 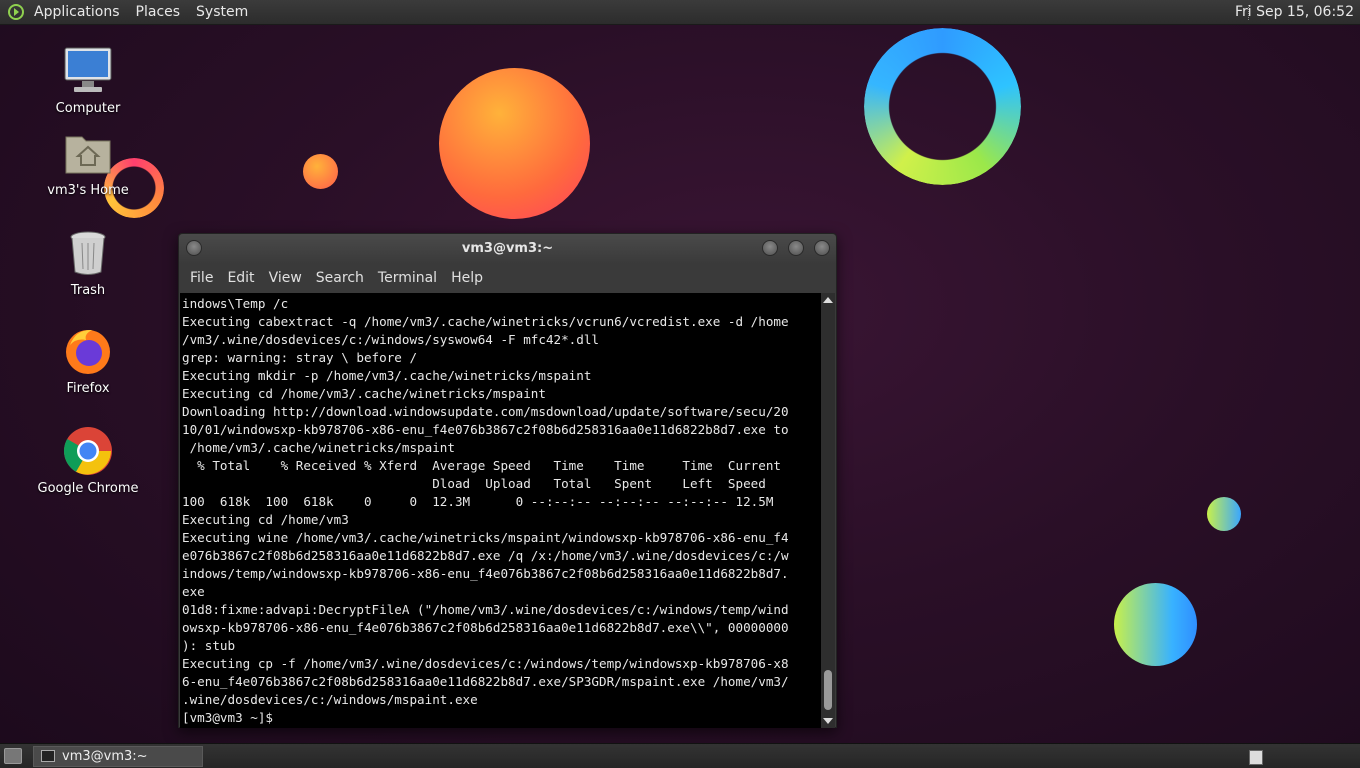 What do you see at coordinates (285, 278) in the screenshot?
I see `menu-view: View` at bounding box center [285, 278].